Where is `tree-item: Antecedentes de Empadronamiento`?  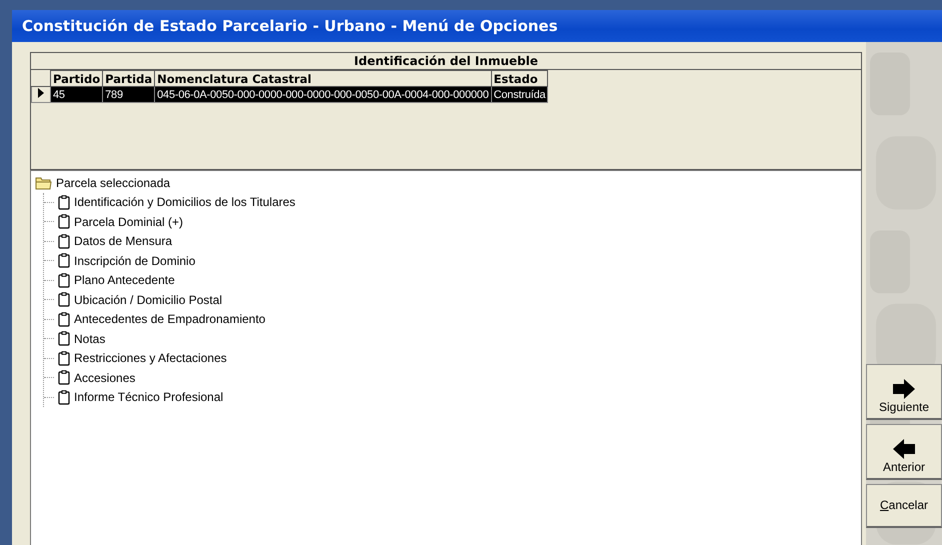
tree-item: Antecedentes de Empadronamiento is located at coordinates (170, 319).